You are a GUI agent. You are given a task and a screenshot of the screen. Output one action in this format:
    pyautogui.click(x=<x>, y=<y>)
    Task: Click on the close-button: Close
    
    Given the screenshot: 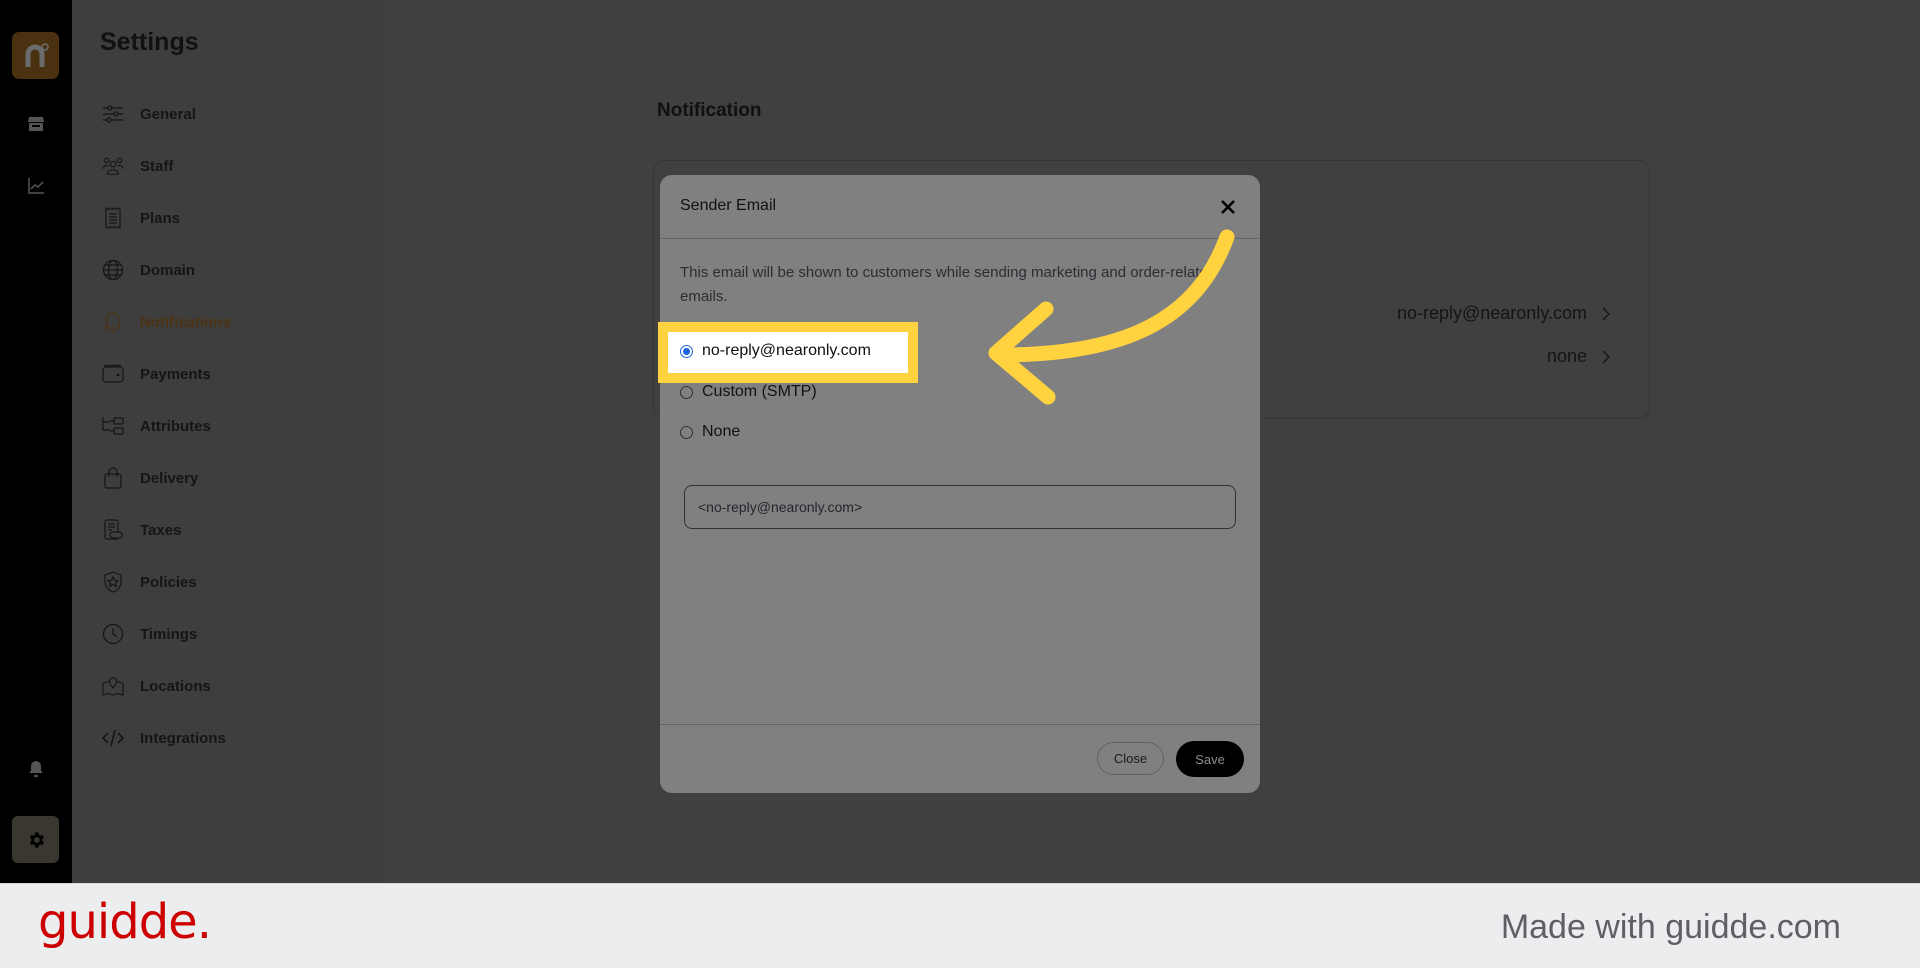 What is the action you would take?
    pyautogui.click(x=1130, y=758)
    